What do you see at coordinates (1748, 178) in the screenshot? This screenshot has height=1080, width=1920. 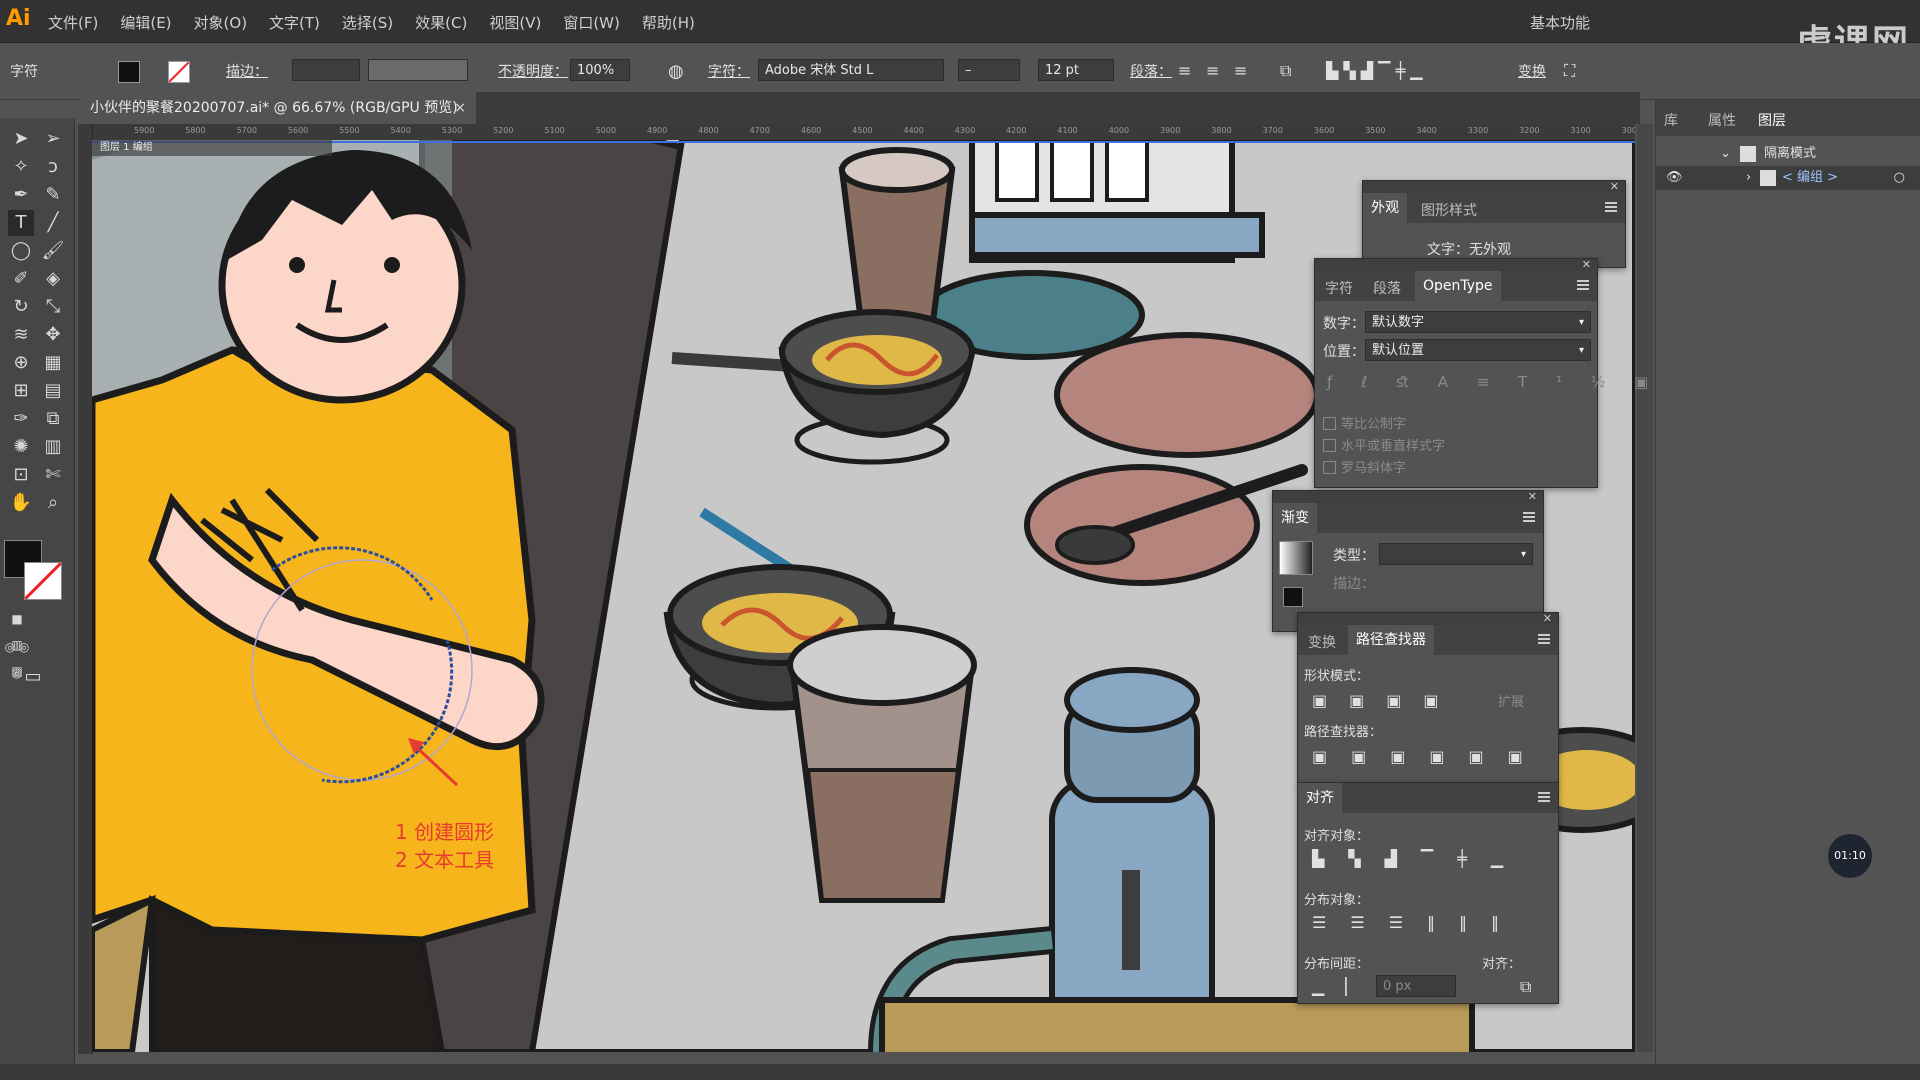 I see `chevron-right-icon: ›` at bounding box center [1748, 178].